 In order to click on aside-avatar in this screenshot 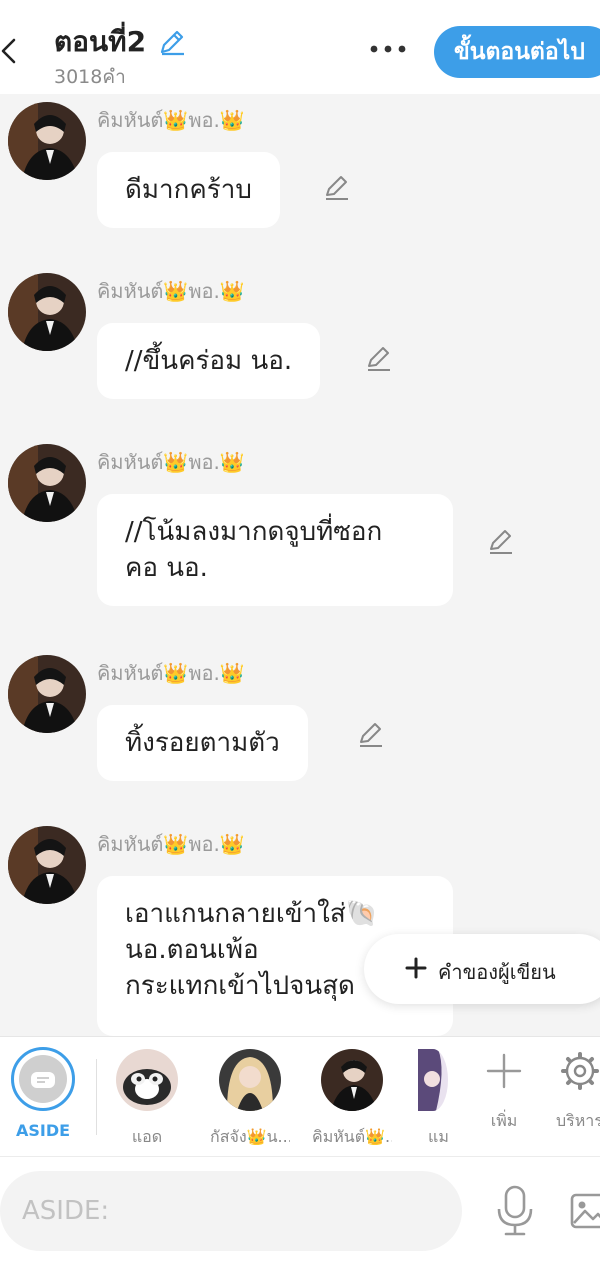, I will do `click(43, 1079)`.